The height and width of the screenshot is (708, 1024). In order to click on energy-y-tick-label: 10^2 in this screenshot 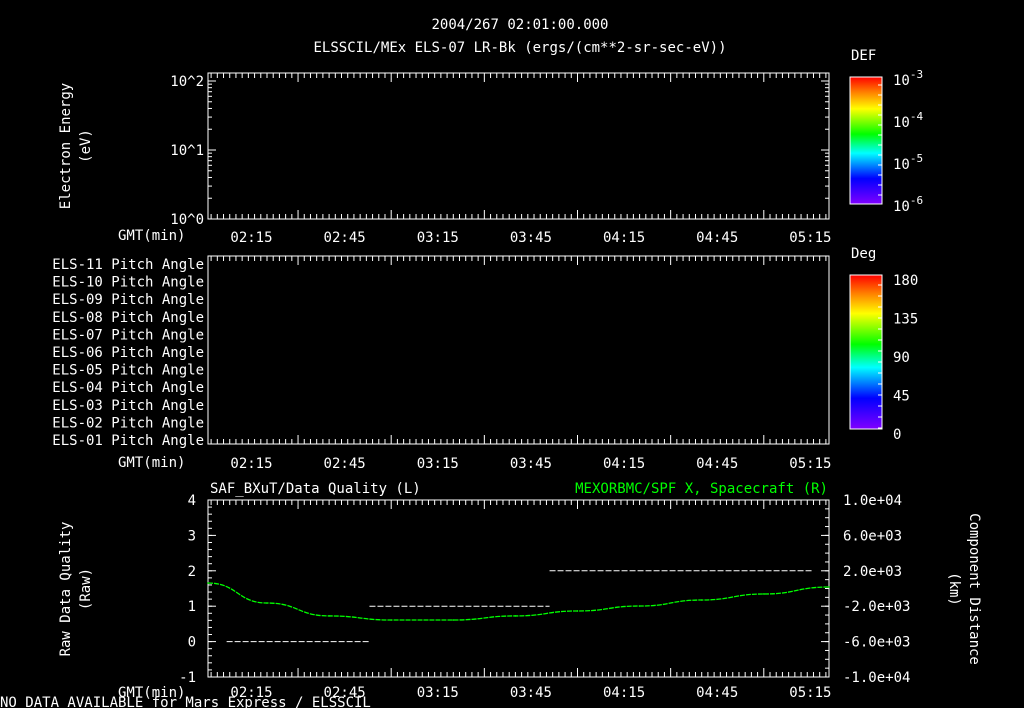, I will do `click(187, 82)`.